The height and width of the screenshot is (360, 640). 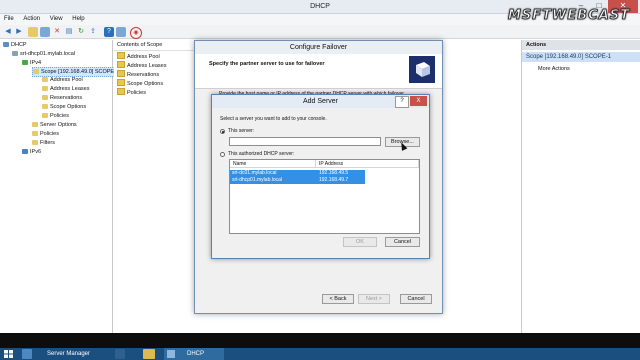 I want to click on taskbar-dhcp-button: DHCP, so click(x=194, y=354).